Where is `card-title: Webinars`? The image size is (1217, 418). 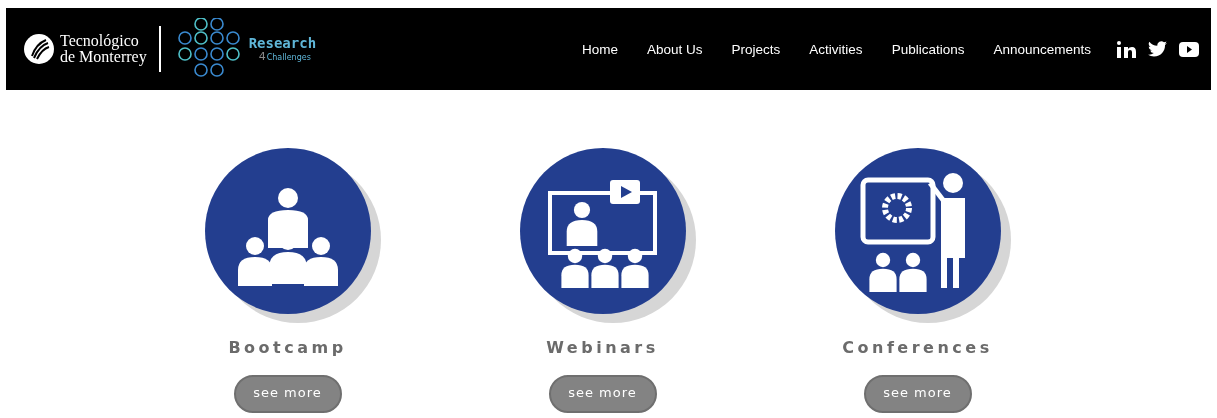 card-title: Webinars is located at coordinates (602, 347).